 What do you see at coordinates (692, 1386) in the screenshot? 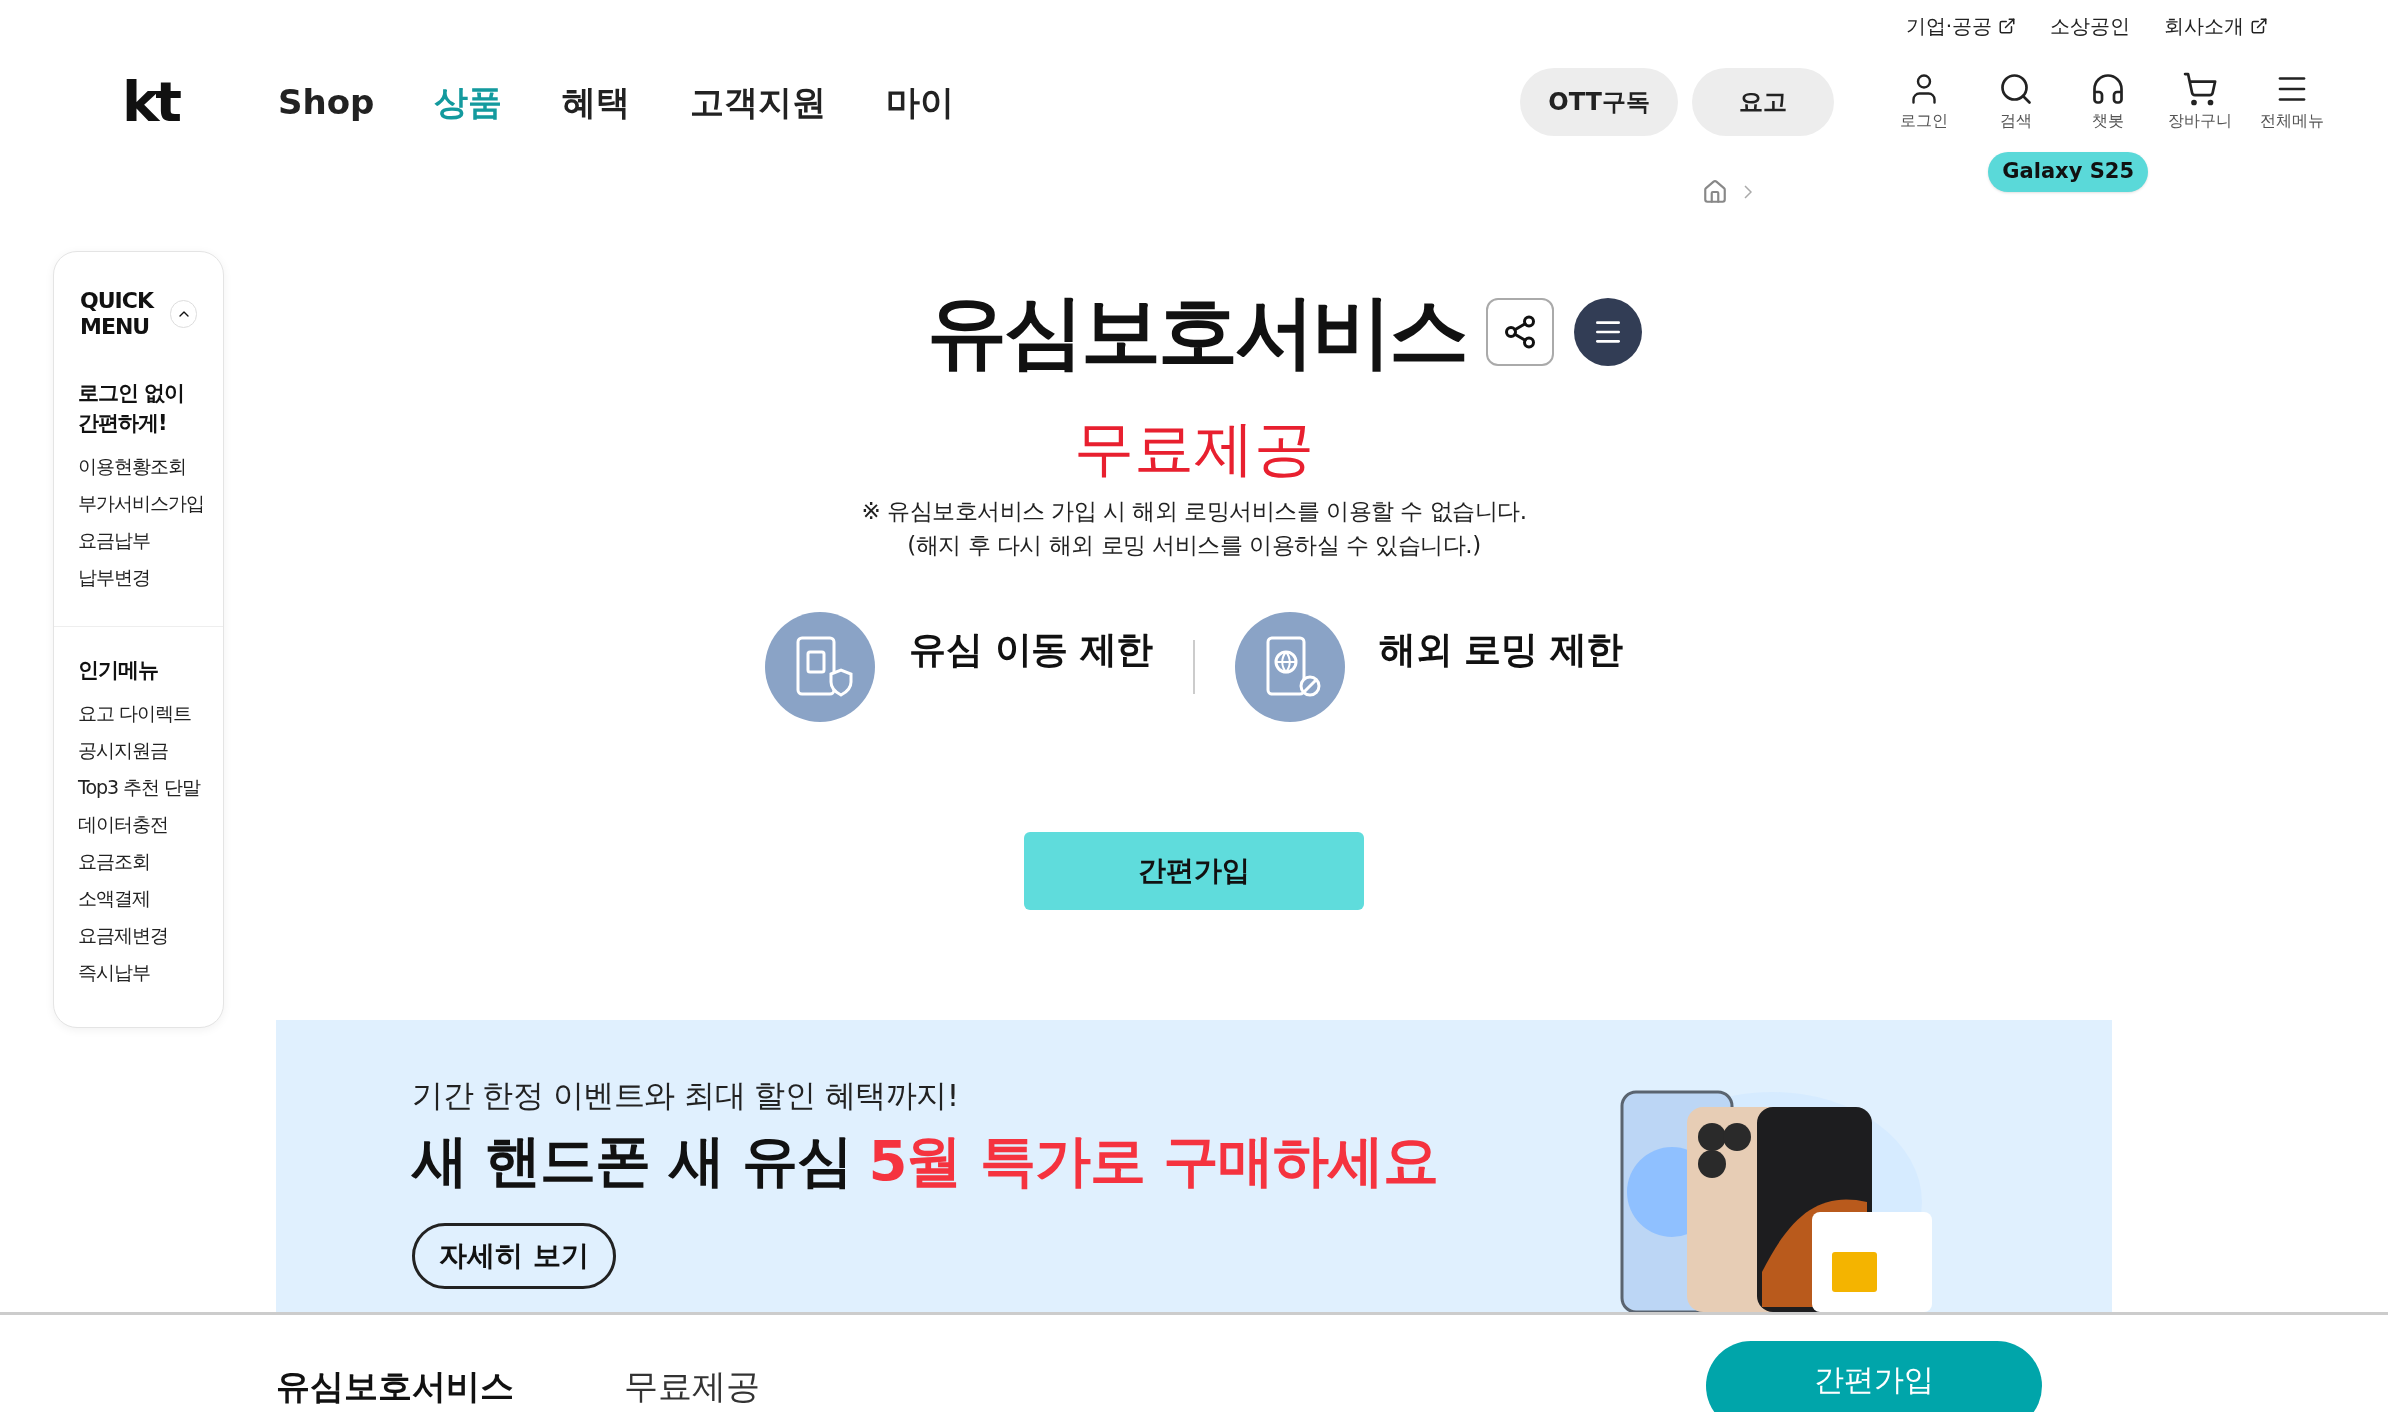
I see `product-price: 무료제공` at bounding box center [692, 1386].